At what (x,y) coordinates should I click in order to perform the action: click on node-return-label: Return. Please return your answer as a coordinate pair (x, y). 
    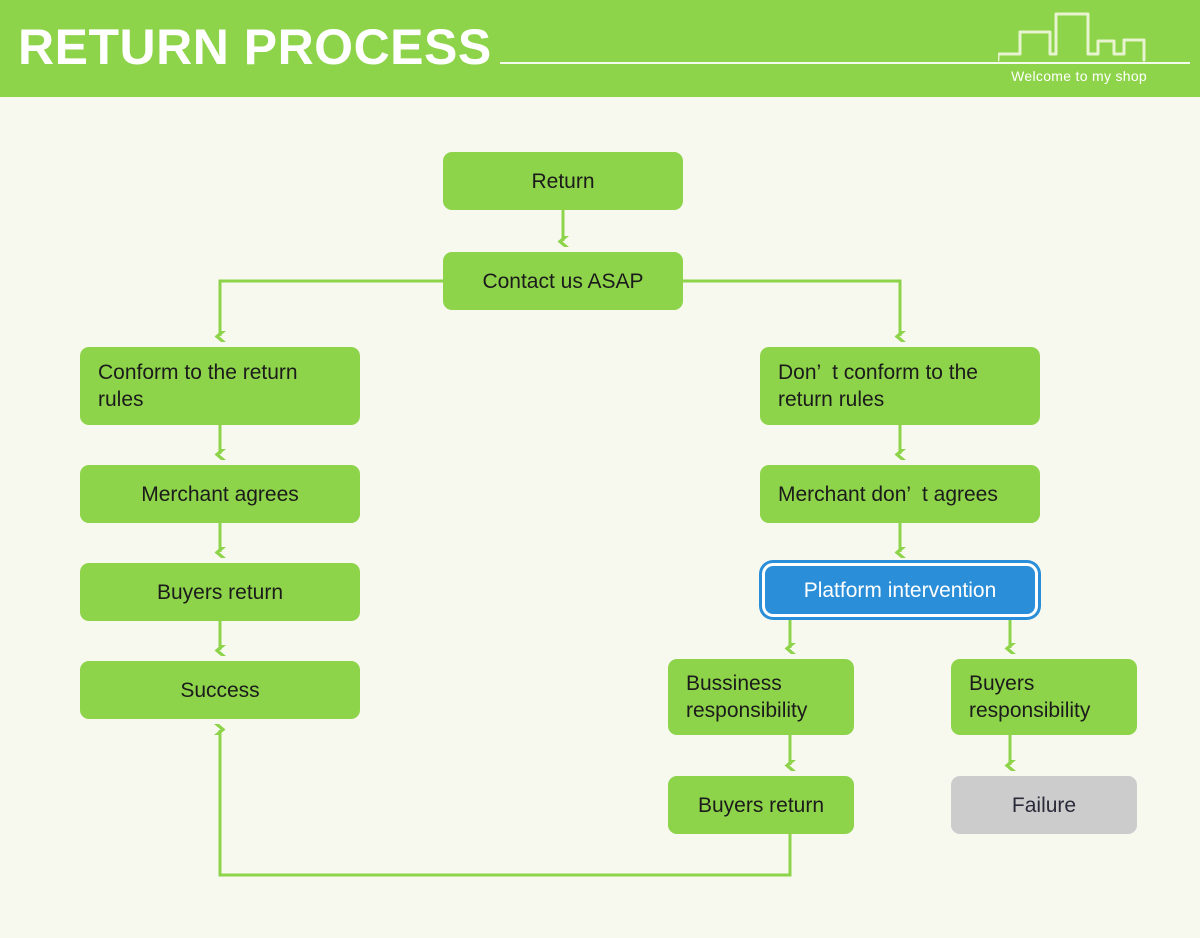
    Looking at the image, I should click on (563, 181).